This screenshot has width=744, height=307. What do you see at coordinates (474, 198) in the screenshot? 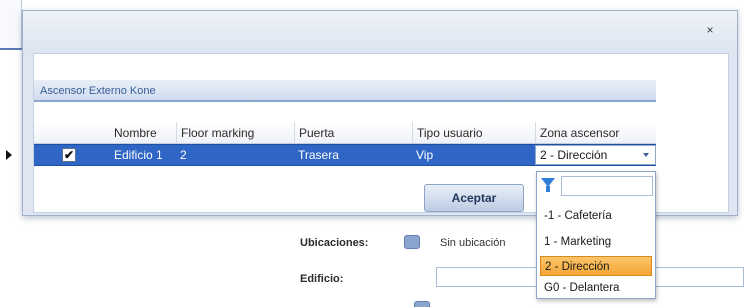
I see `accept-button: Aceptar` at bounding box center [474, 198].